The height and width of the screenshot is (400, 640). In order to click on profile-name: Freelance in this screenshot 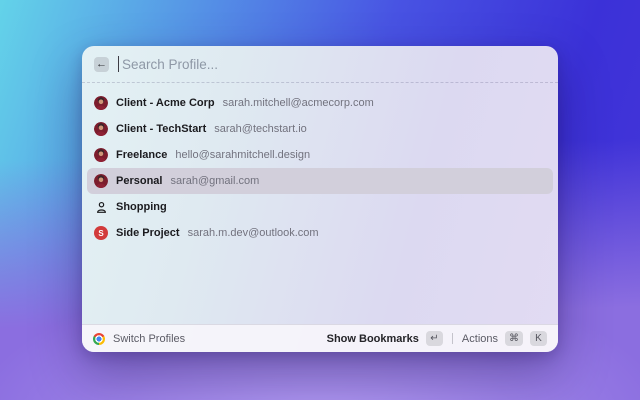, I will do `click(142, 155)`.